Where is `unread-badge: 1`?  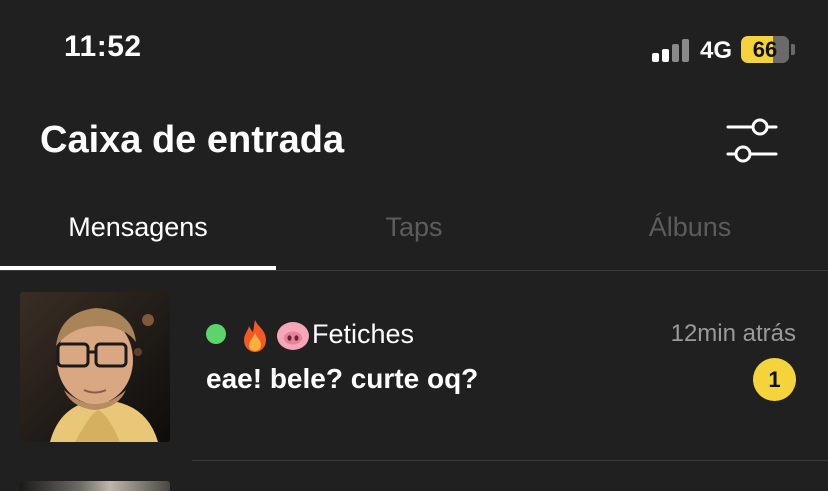
unread-badge: 1 is located at coordinates (774, 379).